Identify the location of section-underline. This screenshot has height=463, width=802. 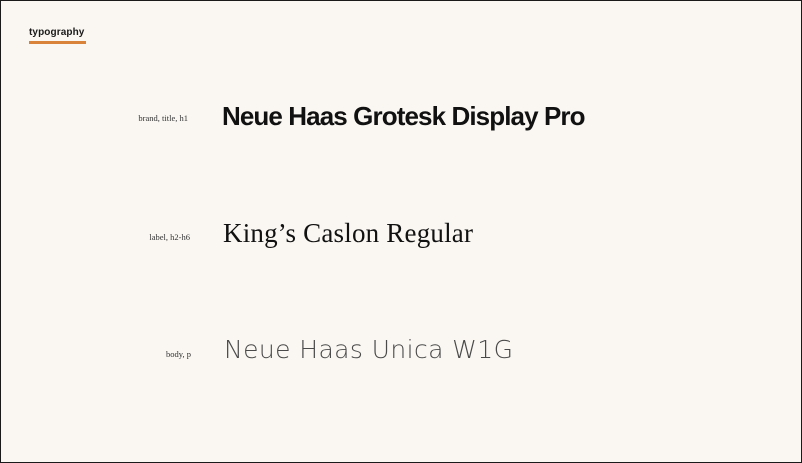
(57, 42).